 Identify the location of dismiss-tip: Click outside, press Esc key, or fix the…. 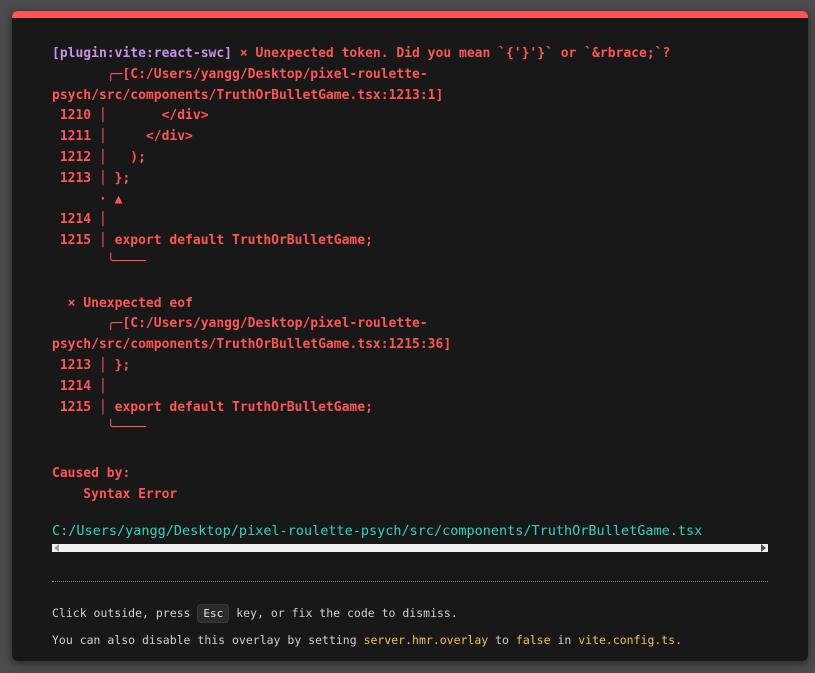
(410, 613).